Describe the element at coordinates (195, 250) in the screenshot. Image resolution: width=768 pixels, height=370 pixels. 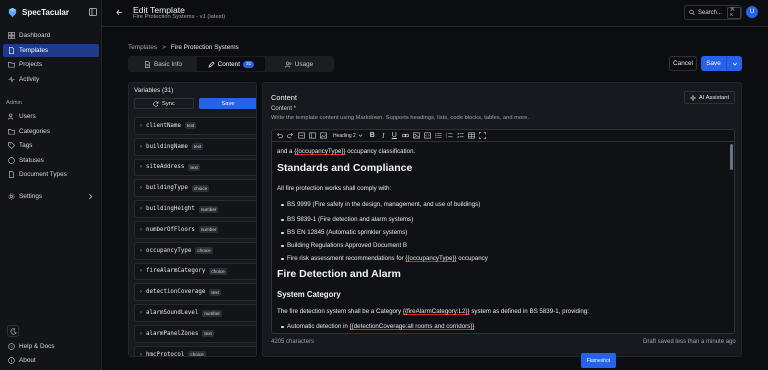
I see `variable-row: › occupancyType choice` at that location.